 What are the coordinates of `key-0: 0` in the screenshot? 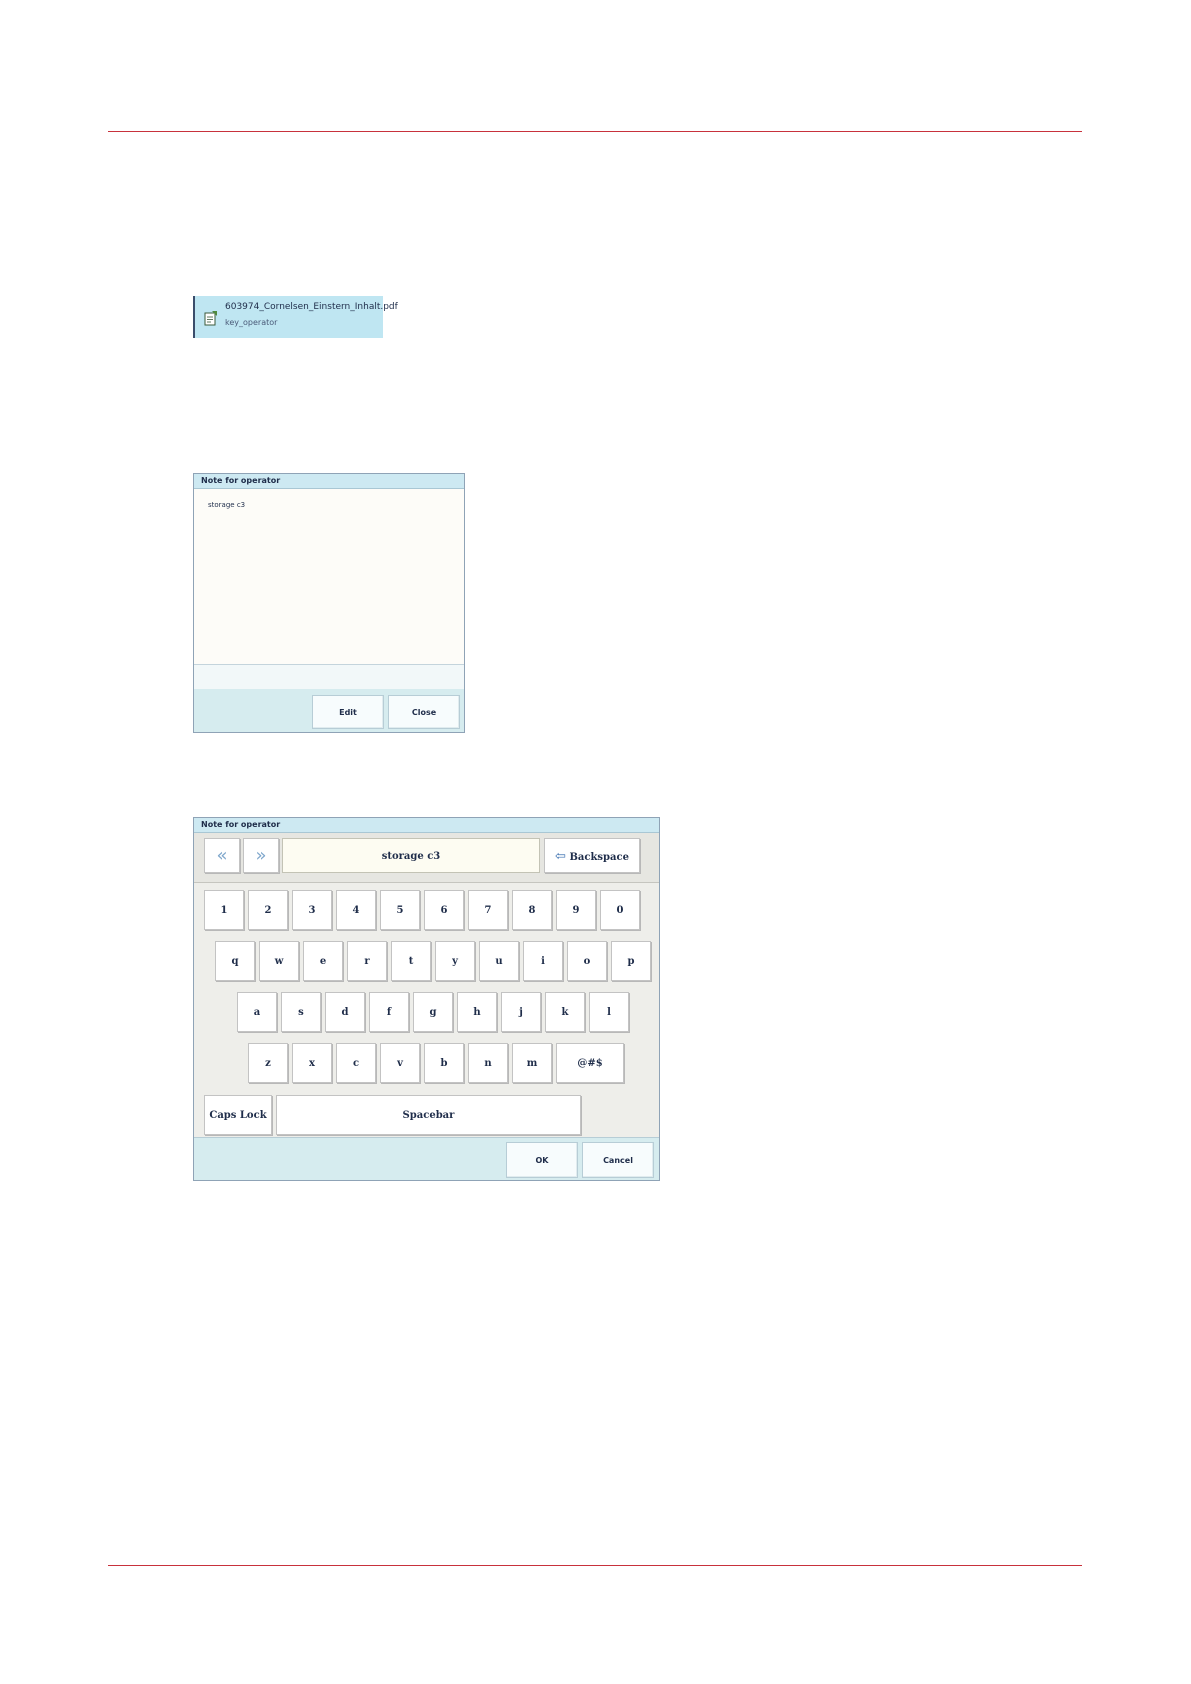 It's located at (620, 910).